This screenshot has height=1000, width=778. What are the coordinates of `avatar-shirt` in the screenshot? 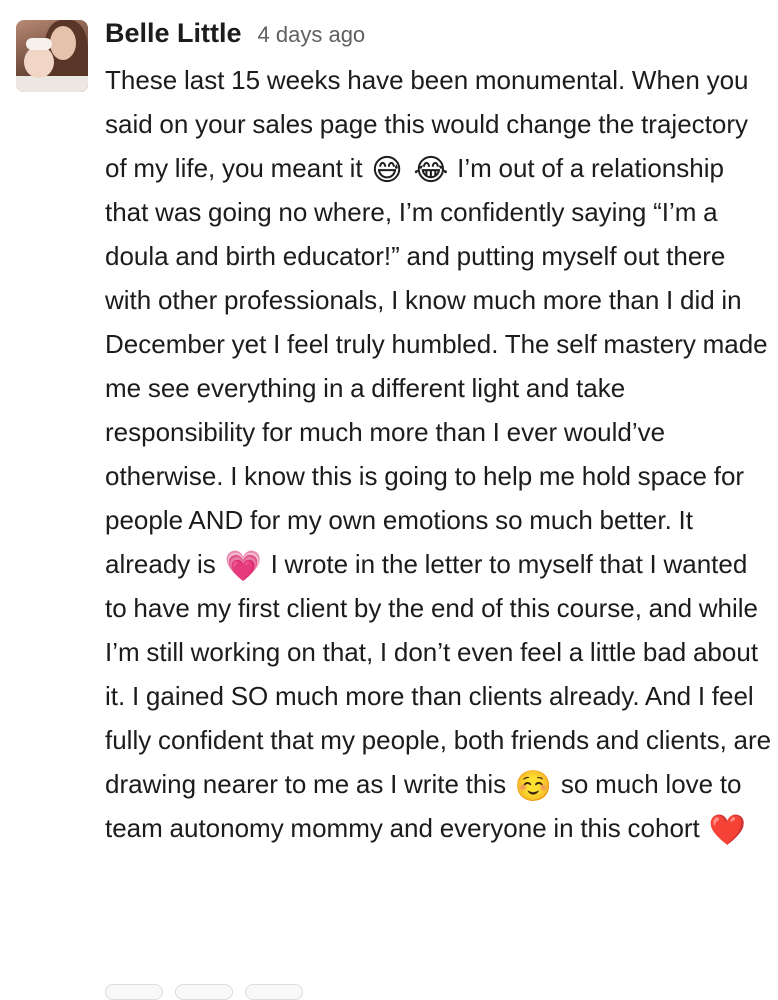 It's located at (52, 84).